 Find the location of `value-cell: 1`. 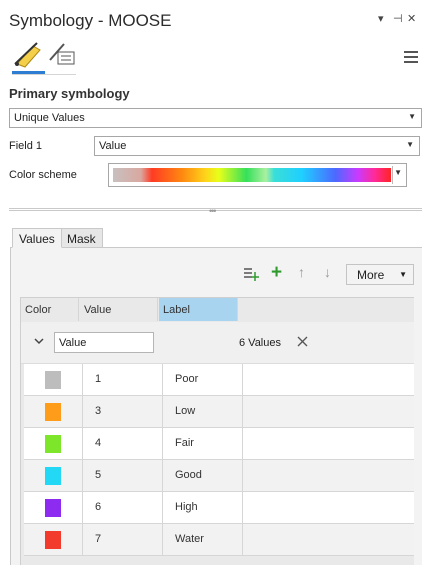

value-cell: 1 is located at coordinates (123, 380).